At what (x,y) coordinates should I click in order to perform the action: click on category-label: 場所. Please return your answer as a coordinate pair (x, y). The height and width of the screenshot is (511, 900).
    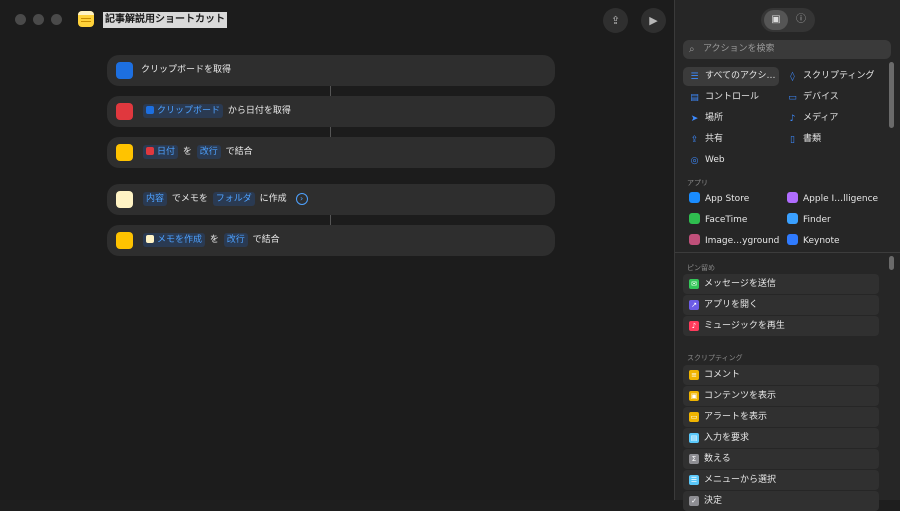
    Looking at the image, I should click on (714, 118).